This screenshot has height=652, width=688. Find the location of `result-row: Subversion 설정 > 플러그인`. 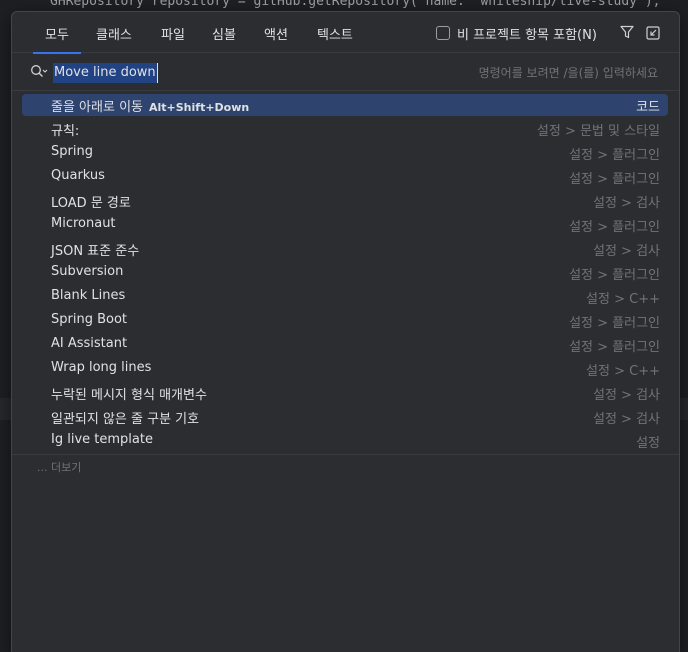

result-row: Subversion 설정 > 플러그인 is located at coordinates (345, 273).